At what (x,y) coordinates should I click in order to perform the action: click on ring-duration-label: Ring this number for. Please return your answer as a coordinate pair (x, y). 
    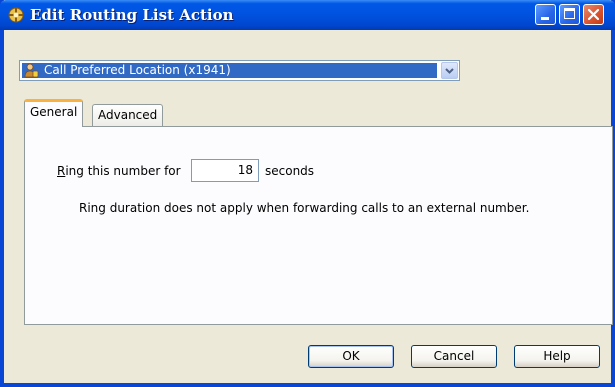
    Looking at the image, I should click on (119, 171).